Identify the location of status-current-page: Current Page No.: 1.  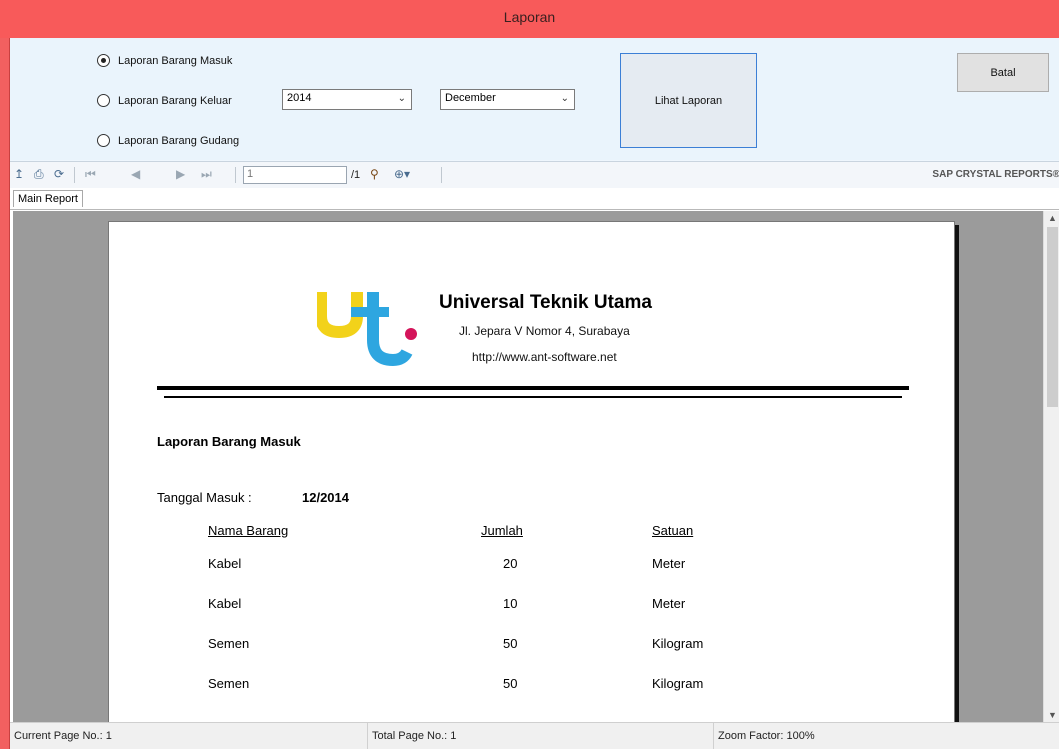
(189, 736).